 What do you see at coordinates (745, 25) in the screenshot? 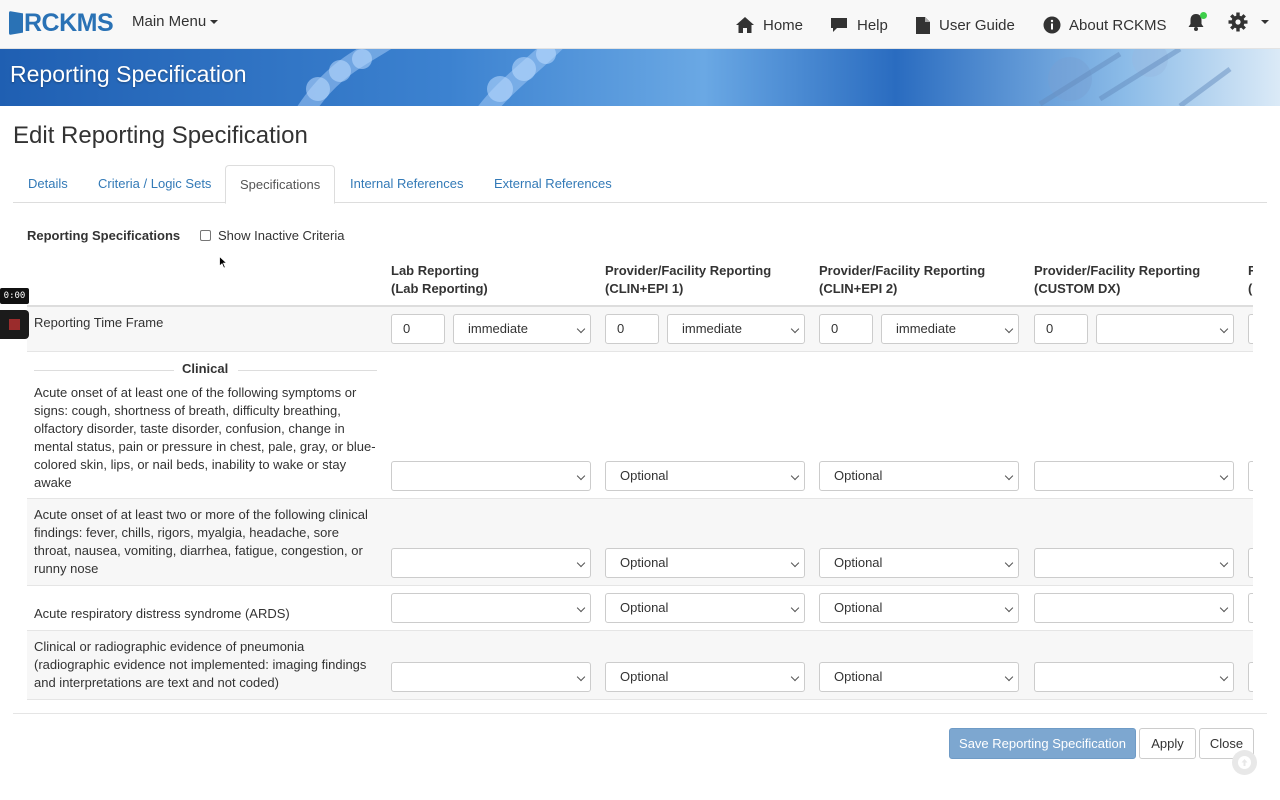
I see `home-icon` at bounding box center [745, 25].